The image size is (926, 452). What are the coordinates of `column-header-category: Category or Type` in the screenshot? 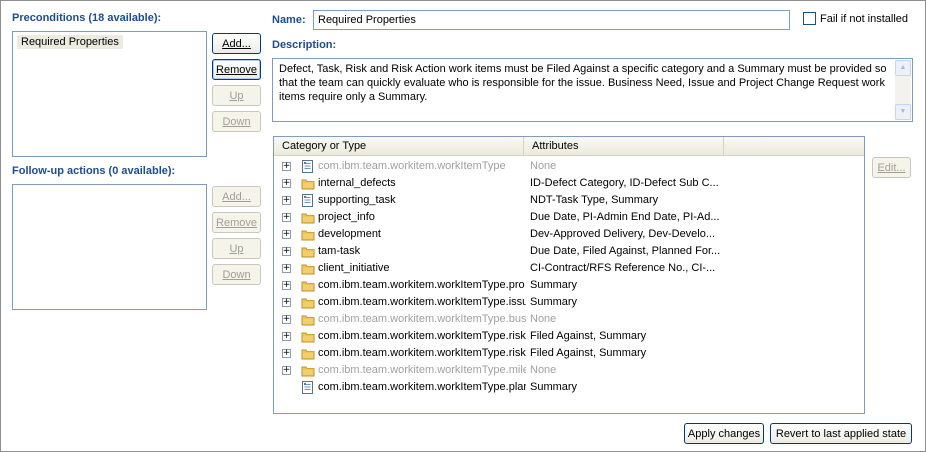 It's located at (399, 146).